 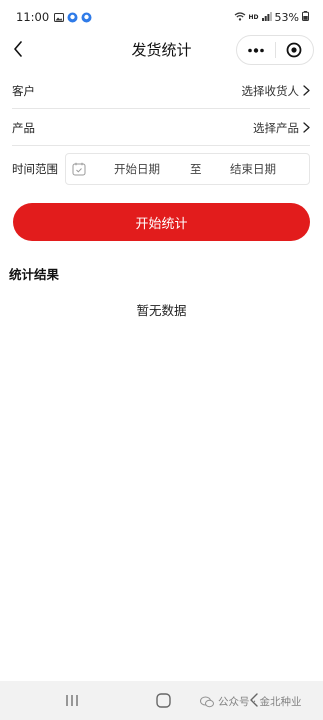 What do you see at coordinates (266, 17) in the screenshot?
I see `signal-icon` at bounding box center [266, 17].